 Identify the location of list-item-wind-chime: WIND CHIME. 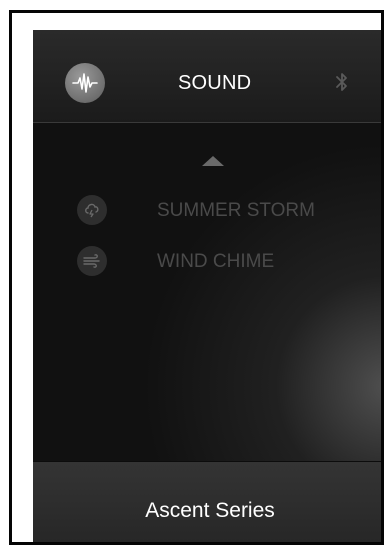
(207, 261).